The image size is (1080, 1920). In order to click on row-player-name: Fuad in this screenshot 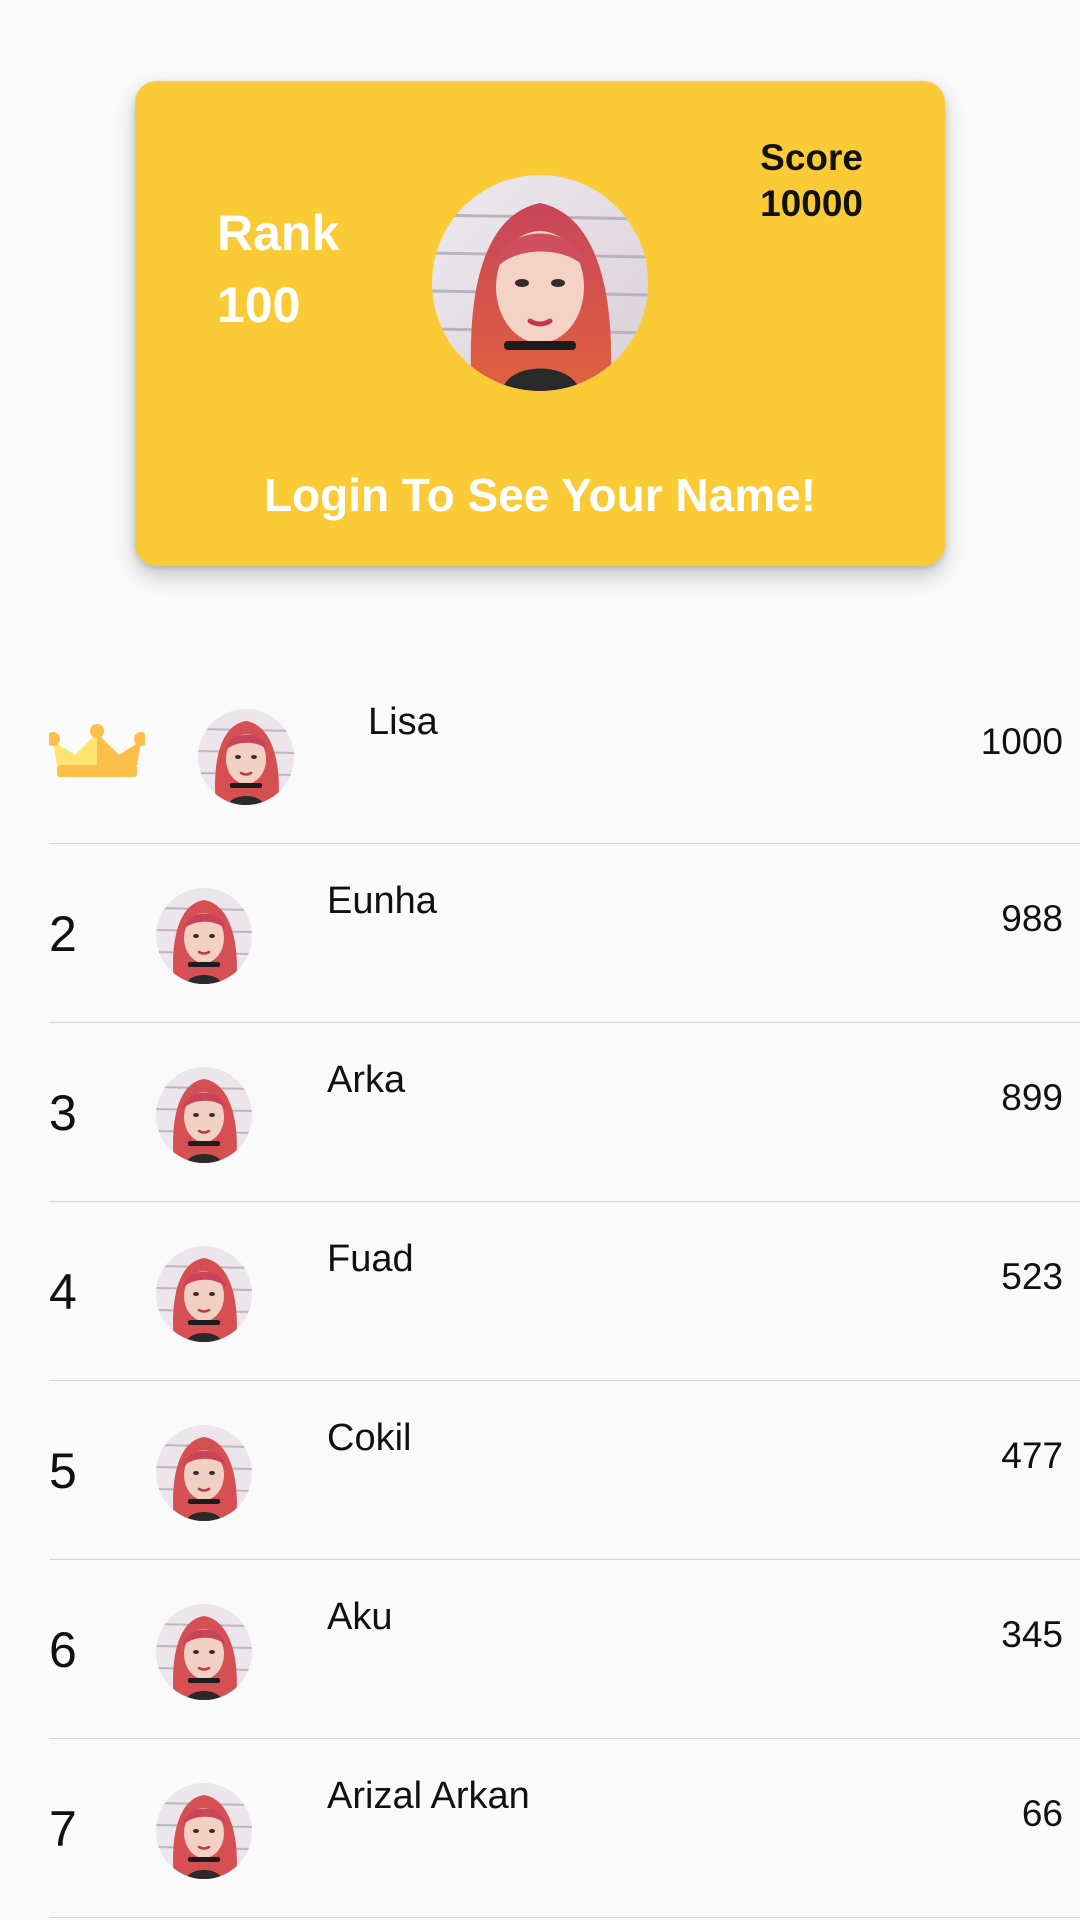, I will do `click(370, 1259)`.